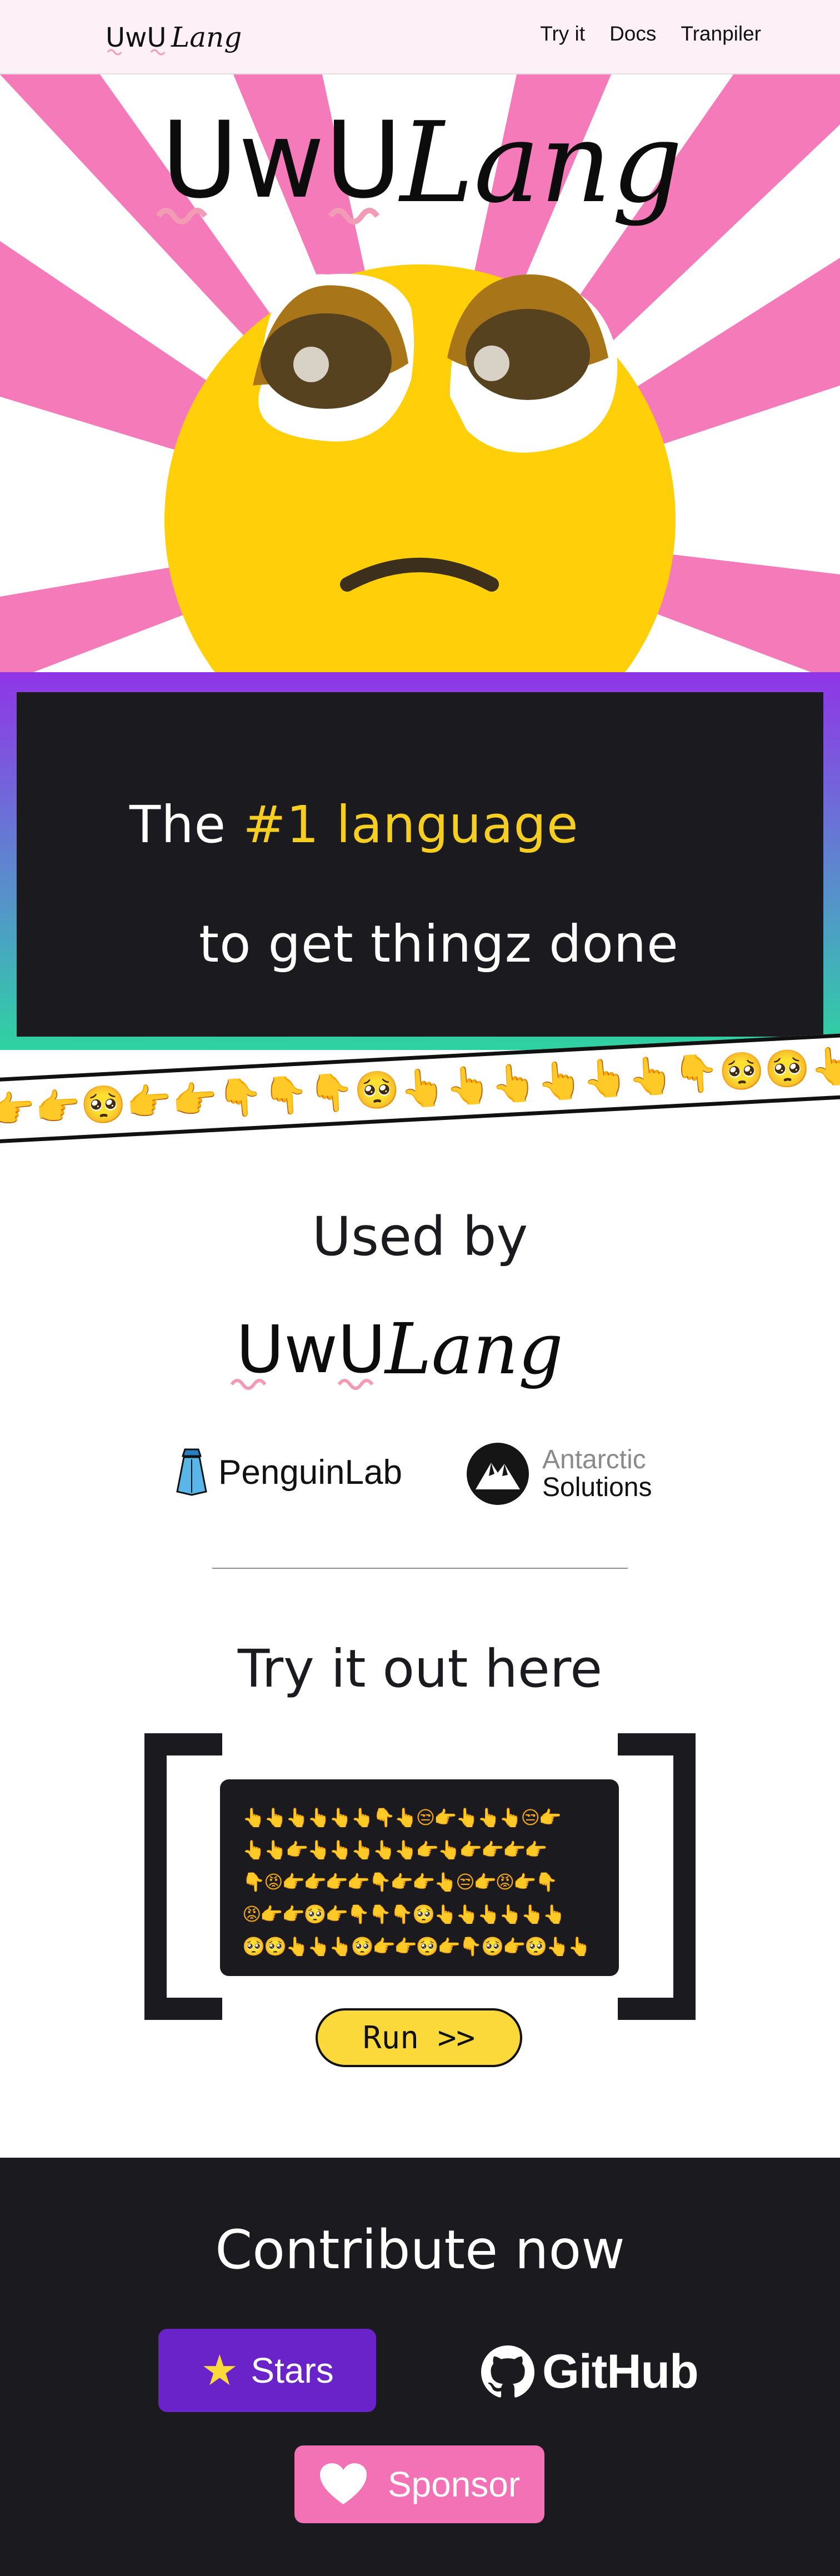 The width and height of the screenshot is (840, 2576). What do you see at coordinates (186, 824) in the screenshot?
I see `tagline-prefix: The` at bounding box center [186, 824].